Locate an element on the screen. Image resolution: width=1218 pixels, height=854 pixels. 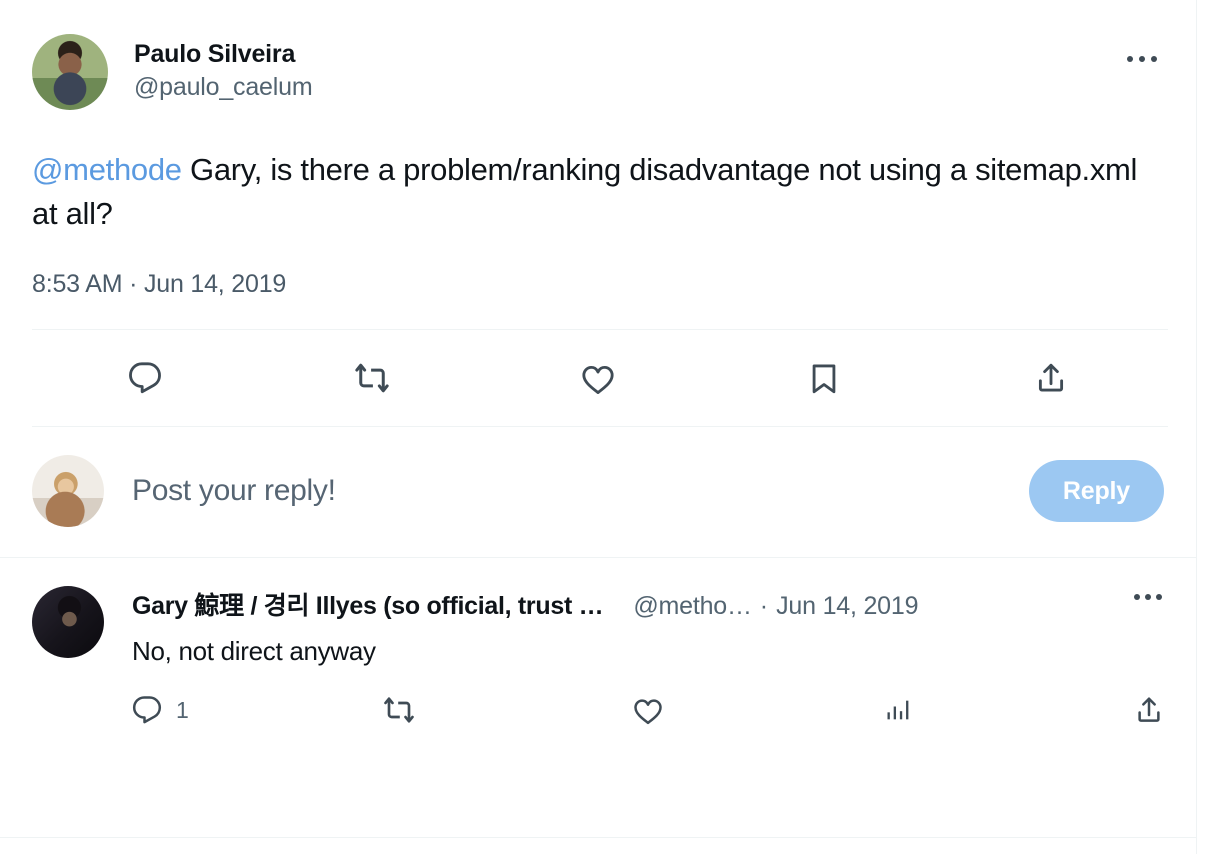
bookmark-action-button is located at coordinates (824, 378).